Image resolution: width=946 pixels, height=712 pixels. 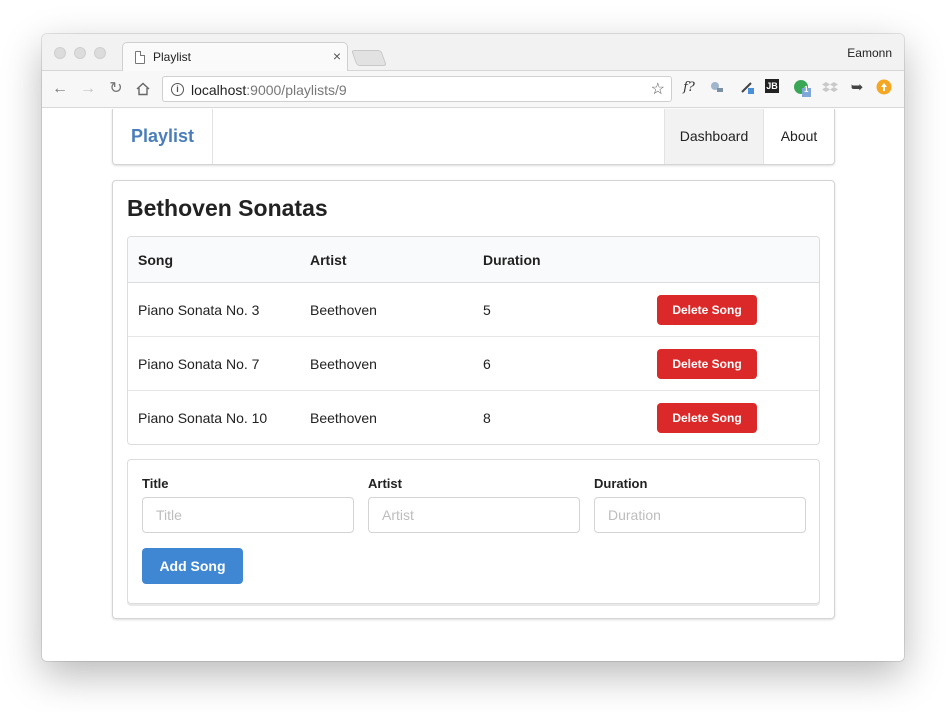 What do you see at coordinates (385, 483) in the screenshot?
I see `artist-field-label: Artist` at bounding box center [385, 483].